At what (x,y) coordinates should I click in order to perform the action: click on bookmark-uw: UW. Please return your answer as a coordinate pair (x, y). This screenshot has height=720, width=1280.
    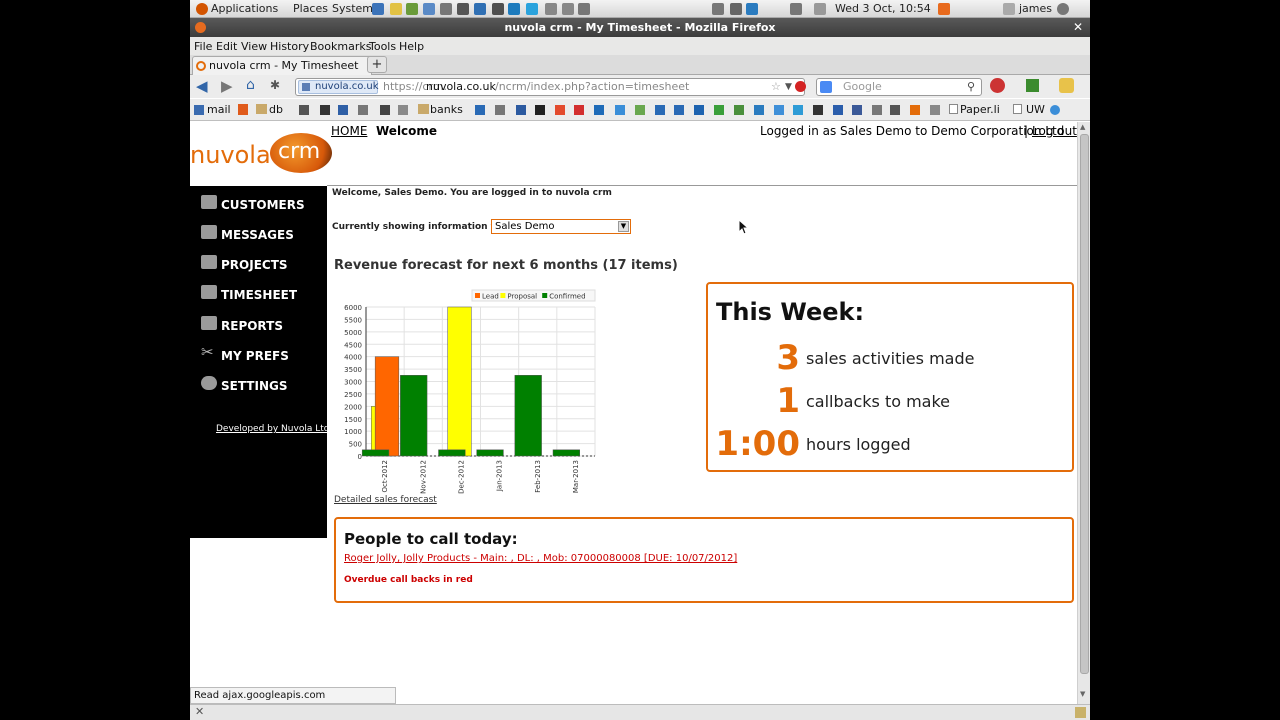
    Looking at the image, I should click on (1035, 109).